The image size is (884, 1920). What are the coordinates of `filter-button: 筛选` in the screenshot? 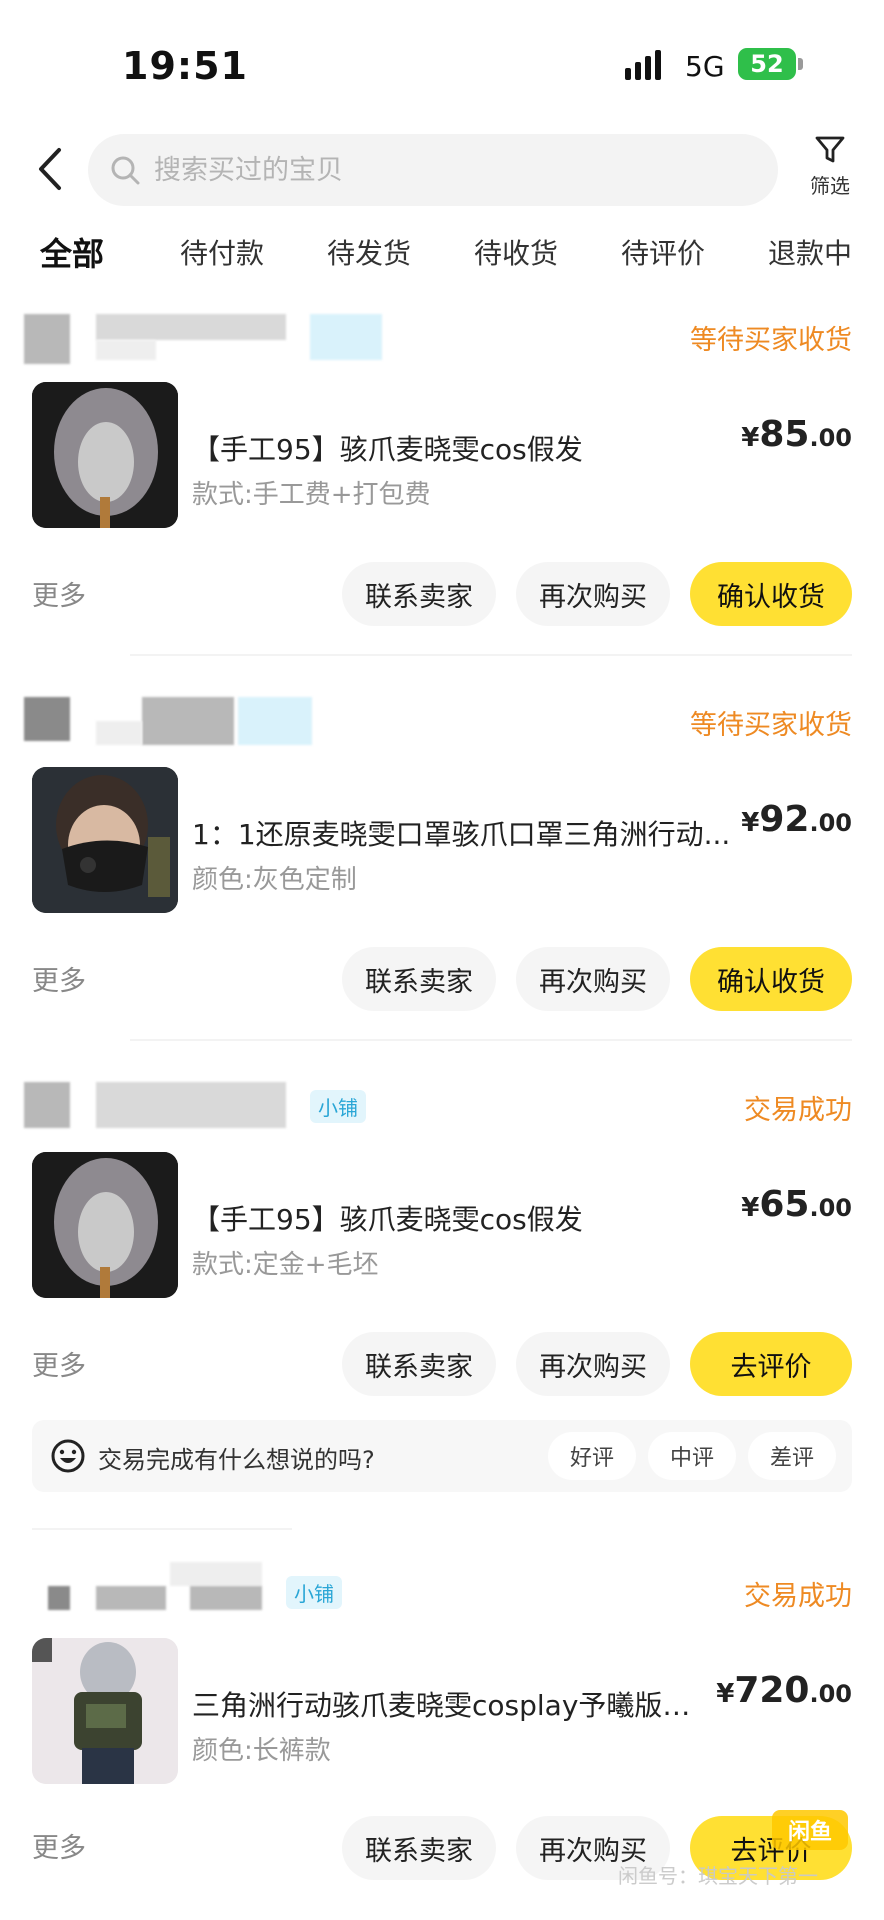 It's located at (830, 174).